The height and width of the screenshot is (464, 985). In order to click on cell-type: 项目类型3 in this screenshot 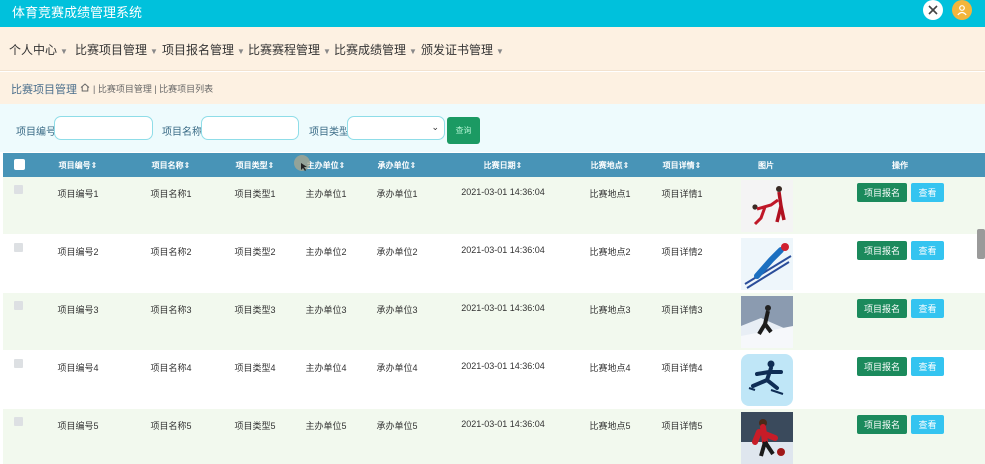, I will do `click(255, 310)`.